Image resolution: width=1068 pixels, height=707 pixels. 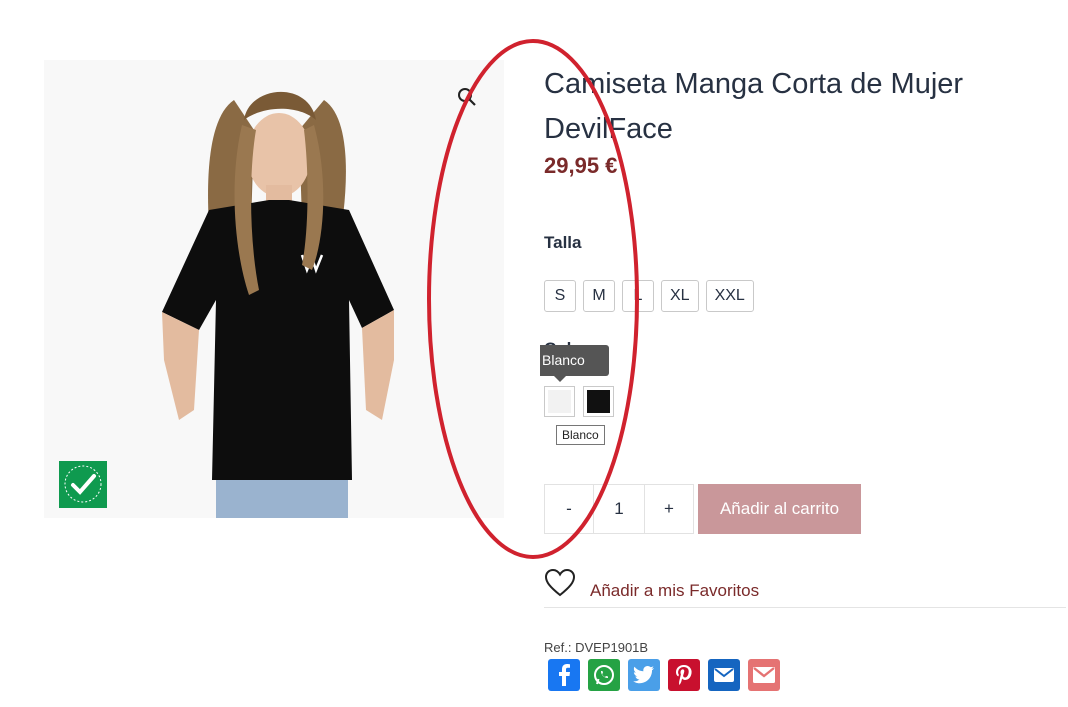 I want to click on quantity-stepper: - 1 +, so click(x=619, y=509).